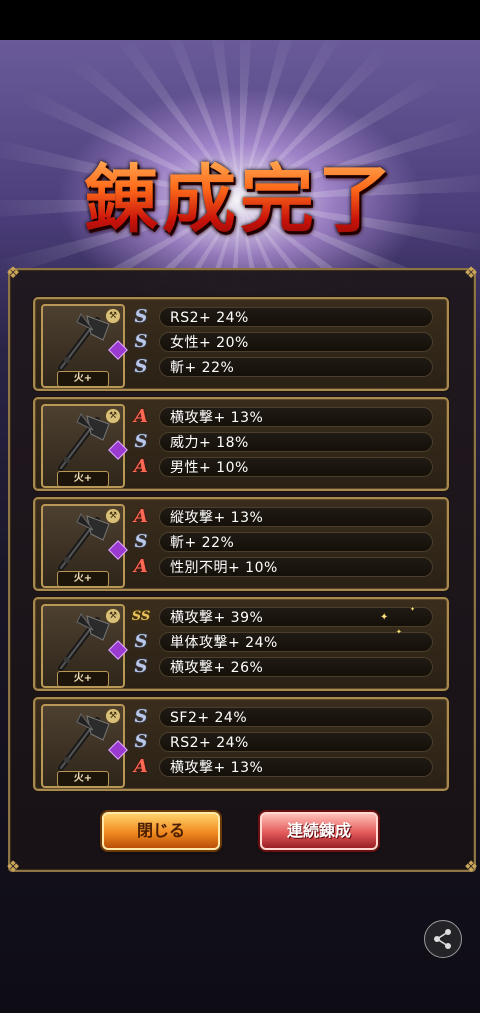  Describe the element at coordinates (471, 866) in the screenshot. I see `ornament-bottom-right-icon: ❖` at that location.